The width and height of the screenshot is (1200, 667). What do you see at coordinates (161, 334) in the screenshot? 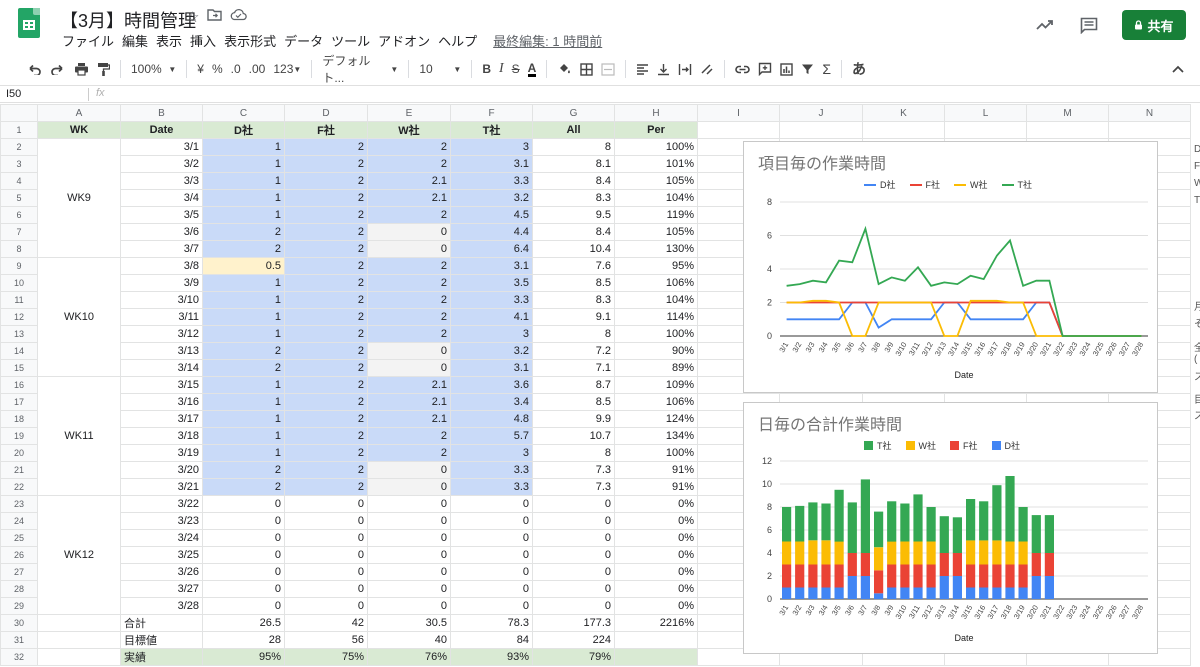
I see `date-cell: 3/12` at bounding box center [161, 334].